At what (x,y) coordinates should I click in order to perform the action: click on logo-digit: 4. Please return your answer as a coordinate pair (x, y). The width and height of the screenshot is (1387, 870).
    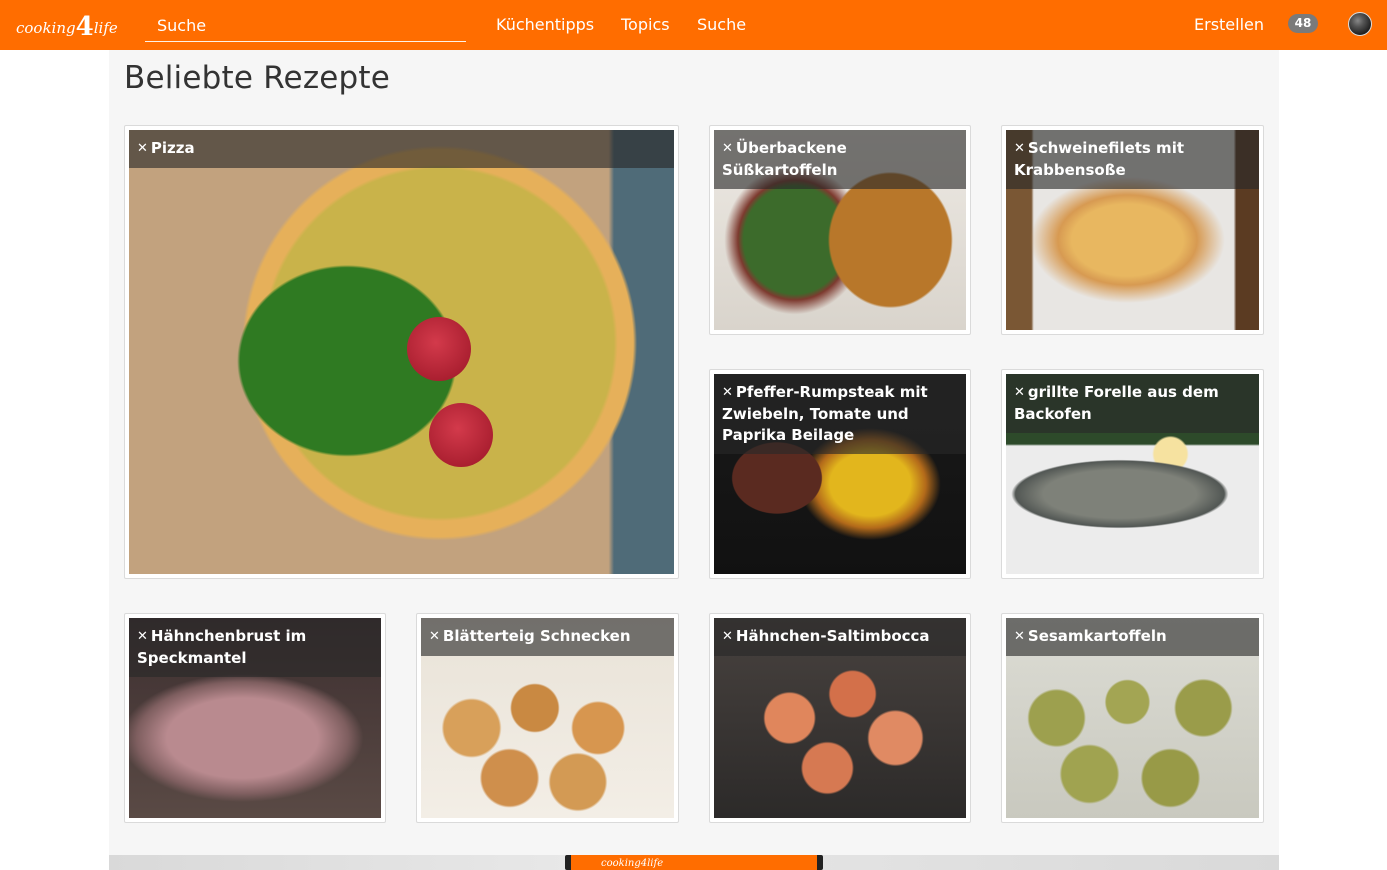
    Looking at the image, I should click on (84, 27).